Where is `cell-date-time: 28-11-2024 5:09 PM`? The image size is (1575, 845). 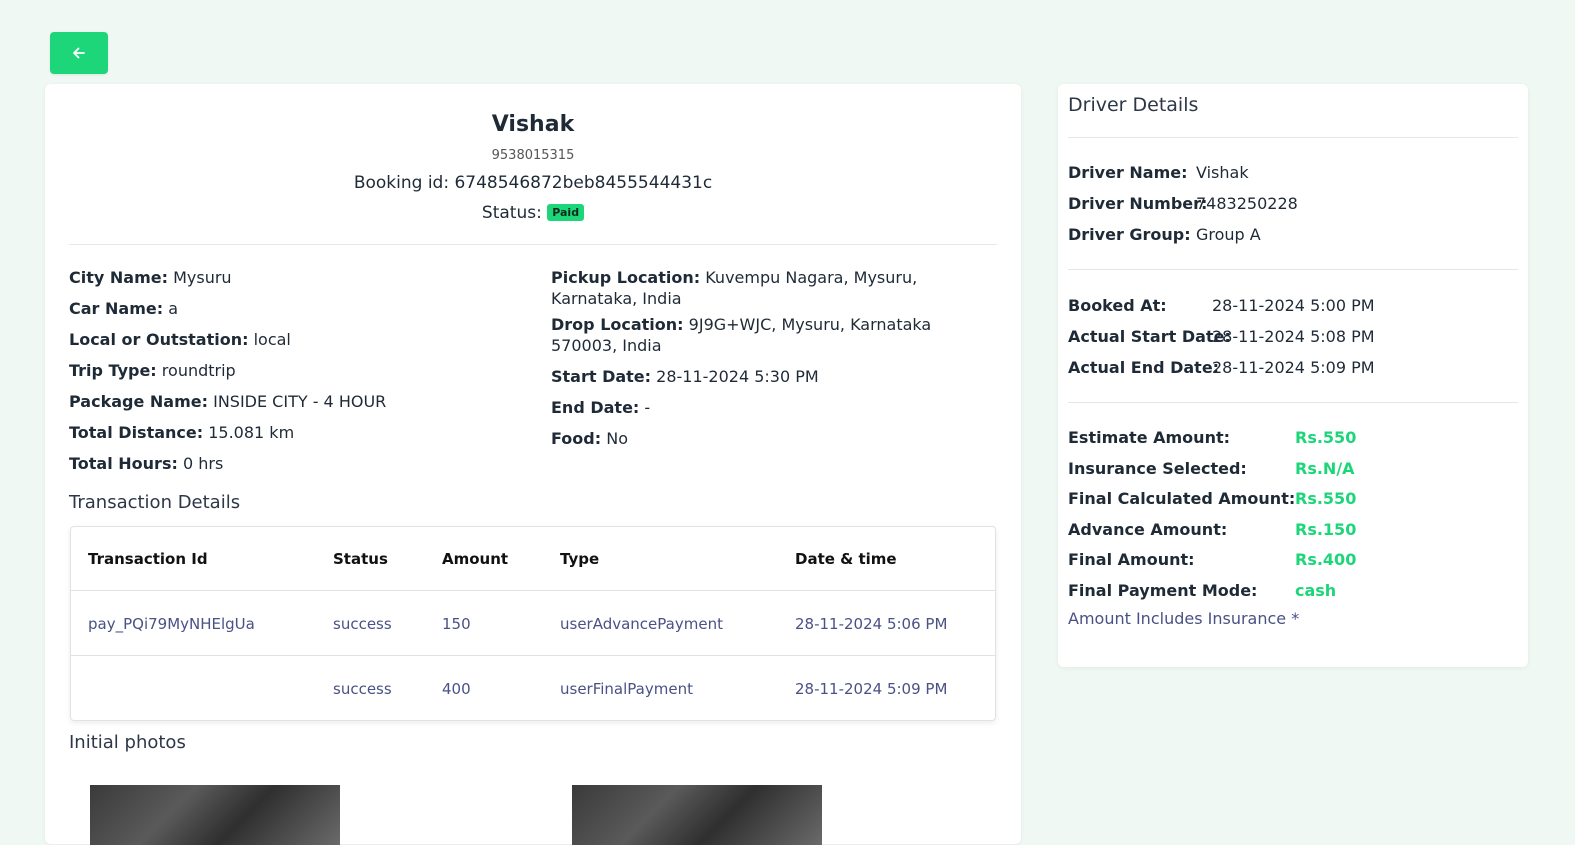 cell-date-time: 28-11-2024 5:09 PM is located at coordinates (871, 689).